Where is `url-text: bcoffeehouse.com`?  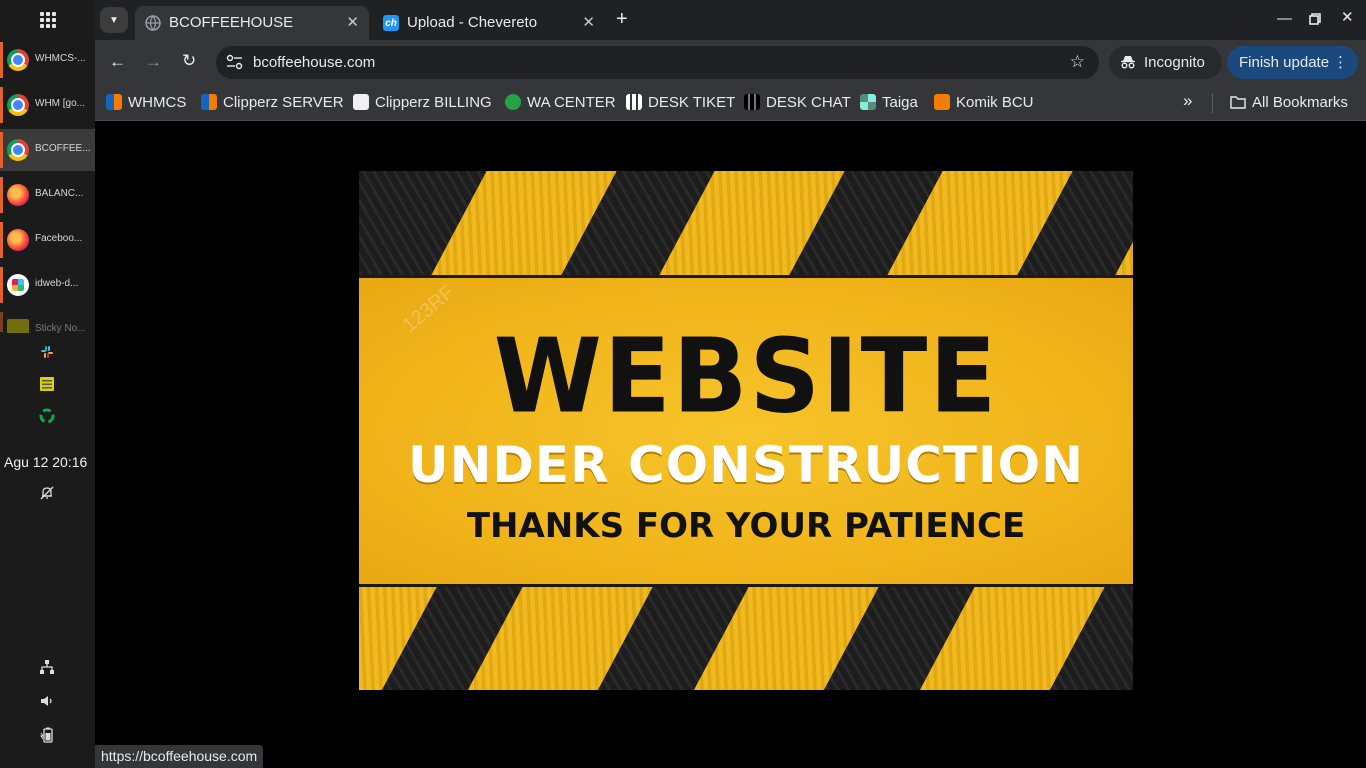 url-text: bcoffeehouse.com is located at coordinates (314, 62).